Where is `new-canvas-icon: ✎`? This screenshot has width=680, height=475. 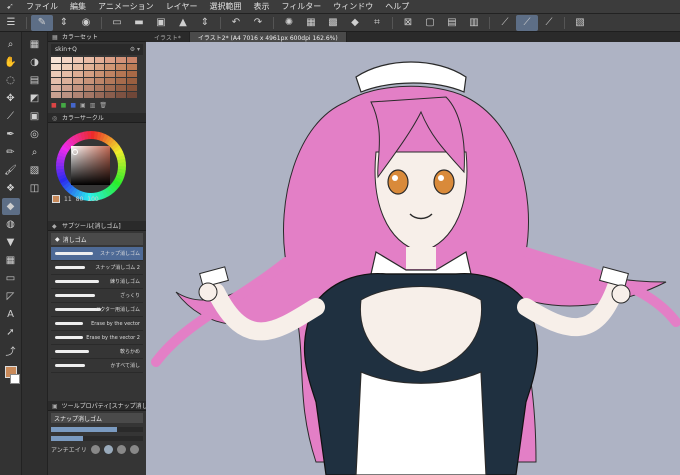 new-canvas-icon: ✎ is located at coordinates (42, 22).